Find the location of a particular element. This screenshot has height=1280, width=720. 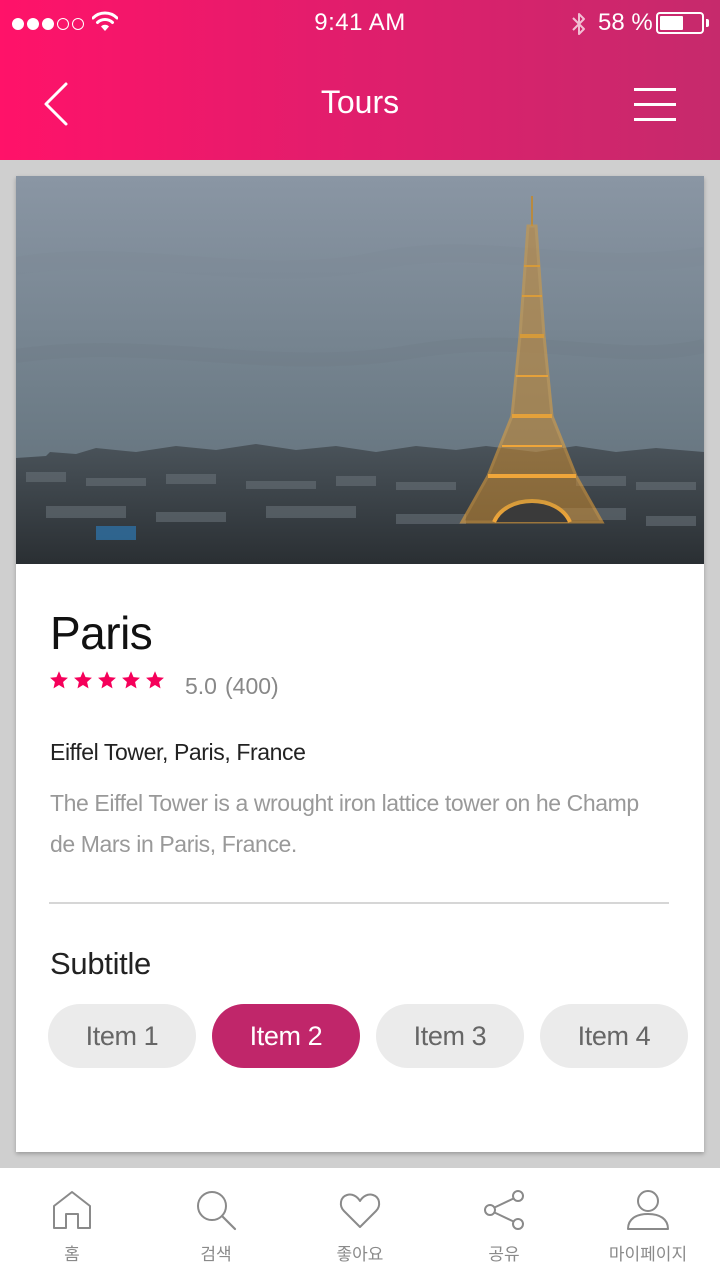

place-title: Paris is located at coordinates (101, 633).